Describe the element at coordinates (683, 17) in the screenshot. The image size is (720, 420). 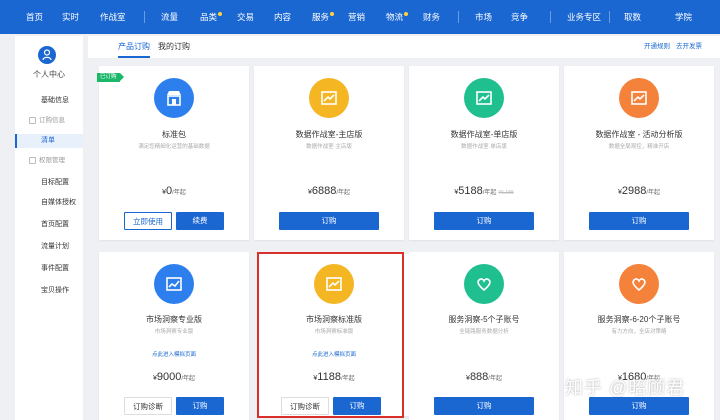
I see `nav-academy: 学院` at that location.